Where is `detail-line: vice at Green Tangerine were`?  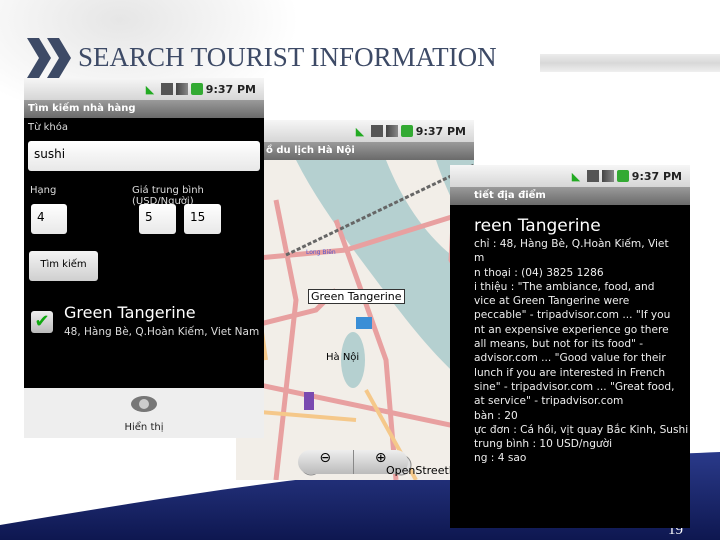
detail-line: vice at Green Tangerine were is located at coordinates (552, 301).